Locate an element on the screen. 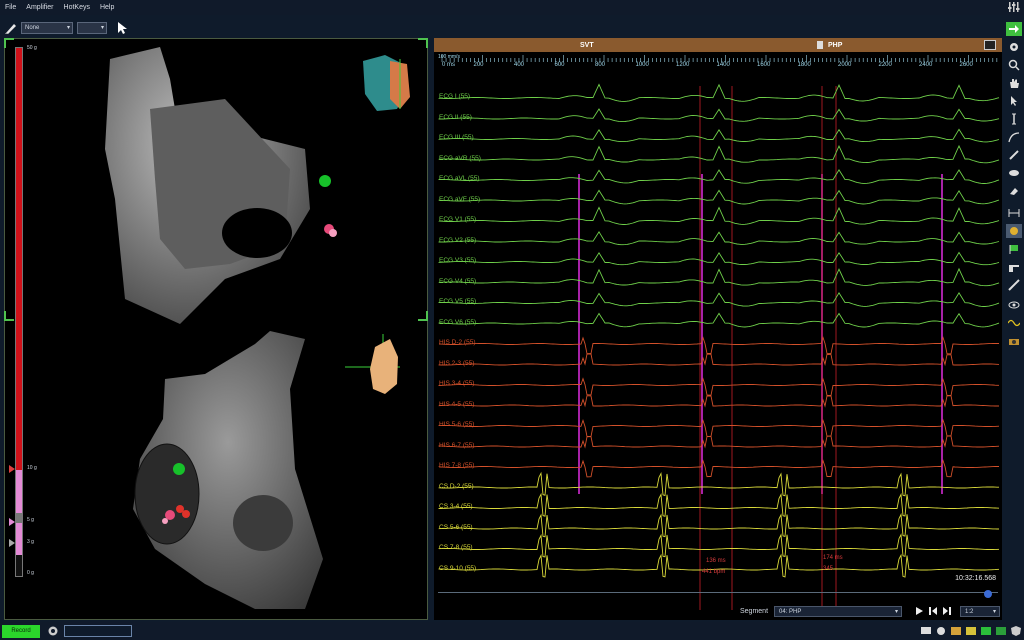 This screenshot has height=640, width=1024. channel-label: HIS 6-7 (55) is located at coordinates (456, 445).